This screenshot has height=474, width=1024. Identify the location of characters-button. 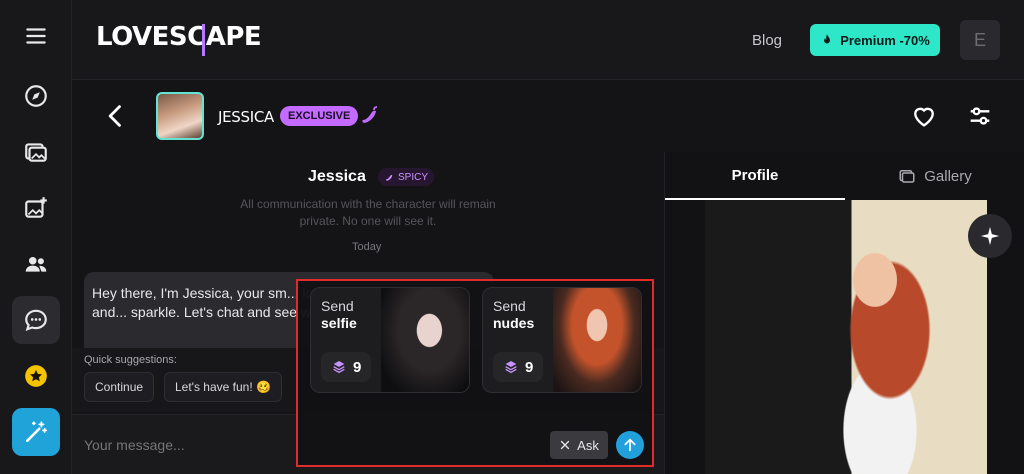
(36, 264).